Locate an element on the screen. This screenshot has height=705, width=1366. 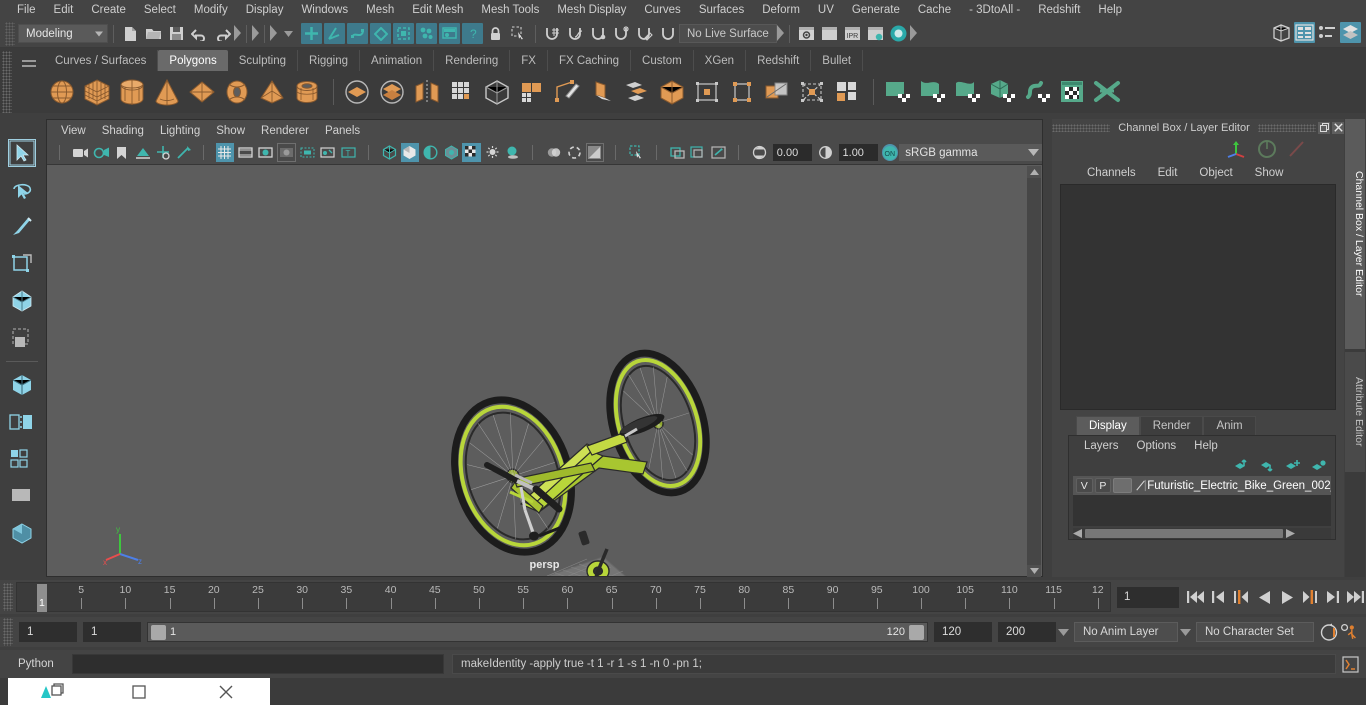
select-by-component-icon is located at coordinates (357, 33).